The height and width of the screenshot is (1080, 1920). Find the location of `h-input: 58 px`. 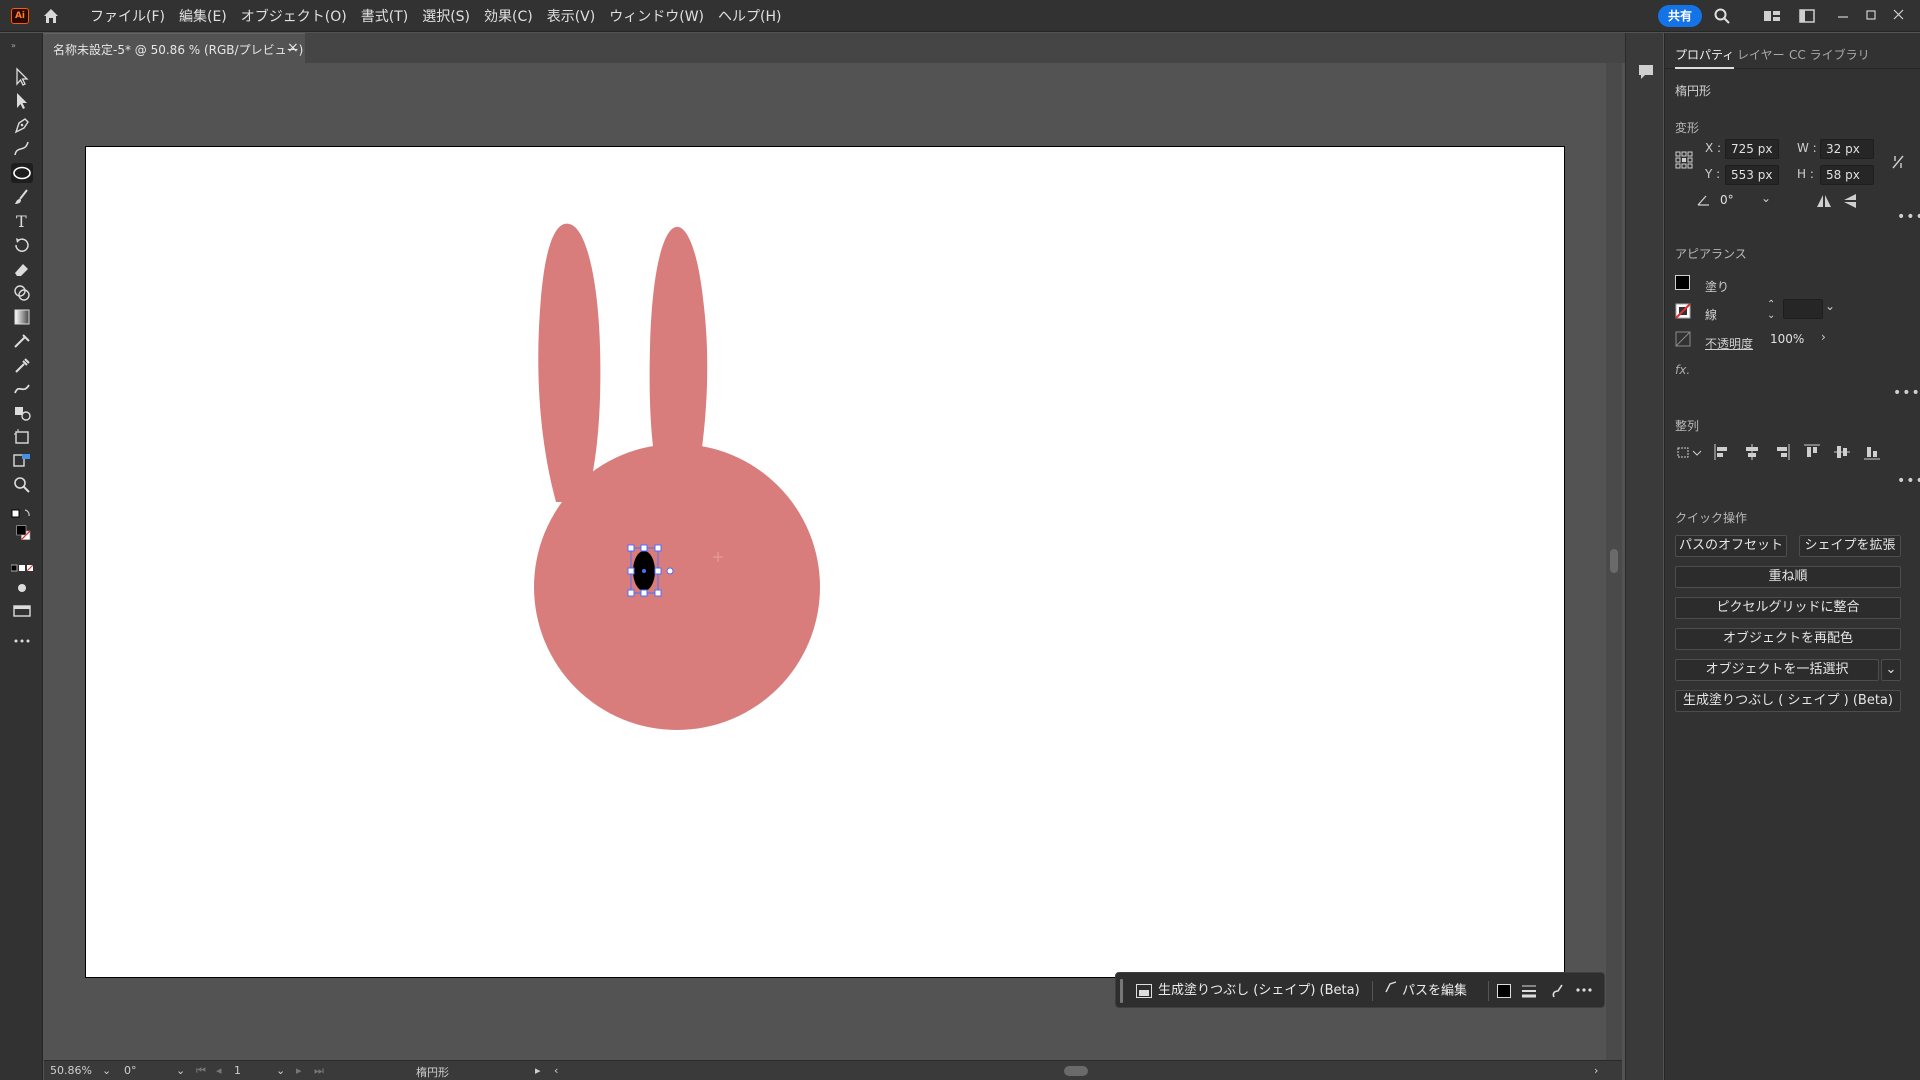

h-input: 58 px is located at coordinates (1847, 175).